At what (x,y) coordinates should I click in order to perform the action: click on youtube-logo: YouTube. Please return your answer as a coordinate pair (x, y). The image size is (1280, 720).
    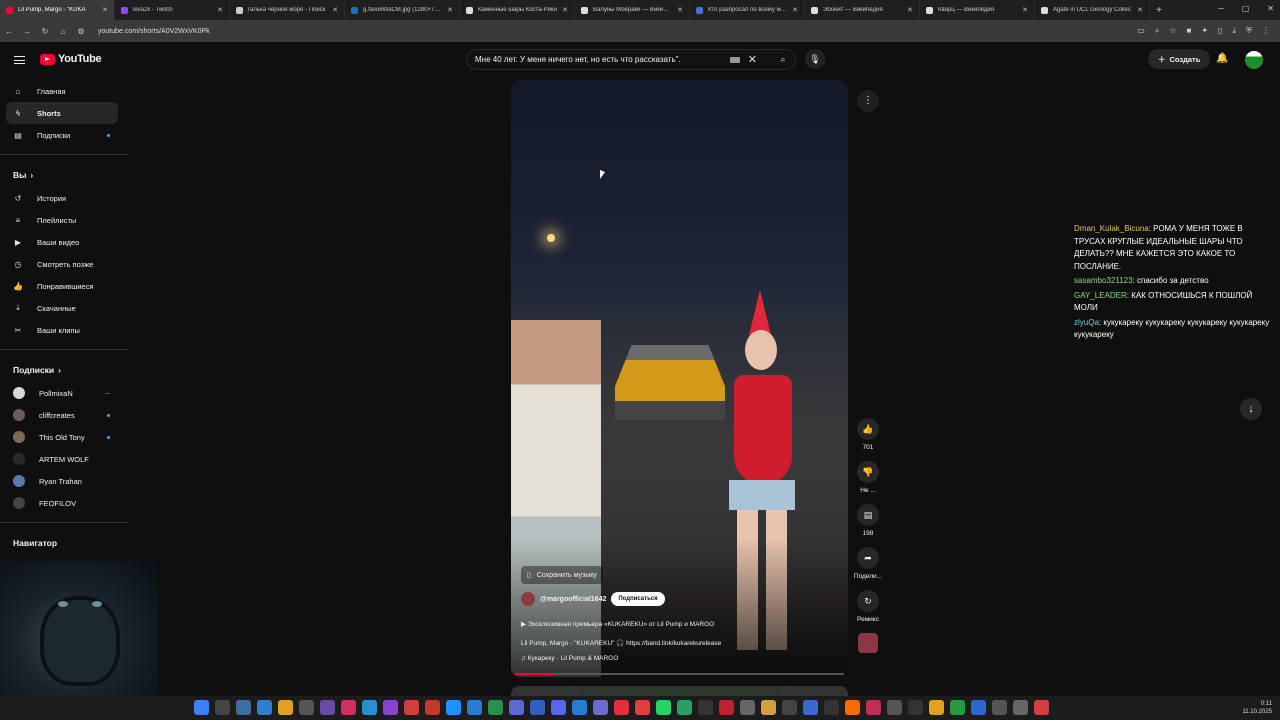
    Looking at the image, I should click on (71, 59).